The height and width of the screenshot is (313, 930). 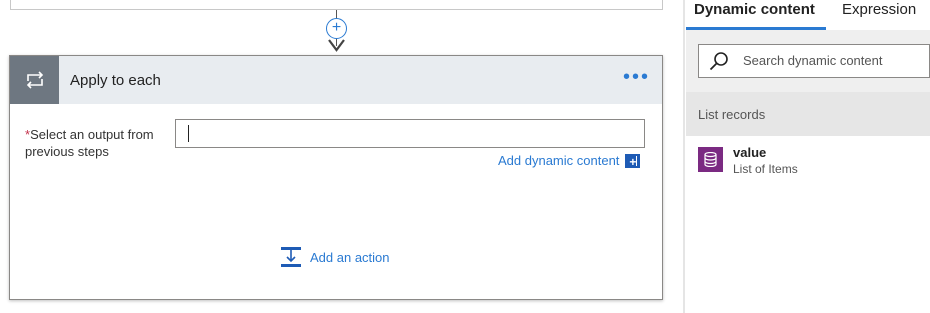 What do you see at coordinates (559, 160) in the screenshot?
I see `add-dynamic-content-label: Add dynamic content` at bounding box center [559, 160].